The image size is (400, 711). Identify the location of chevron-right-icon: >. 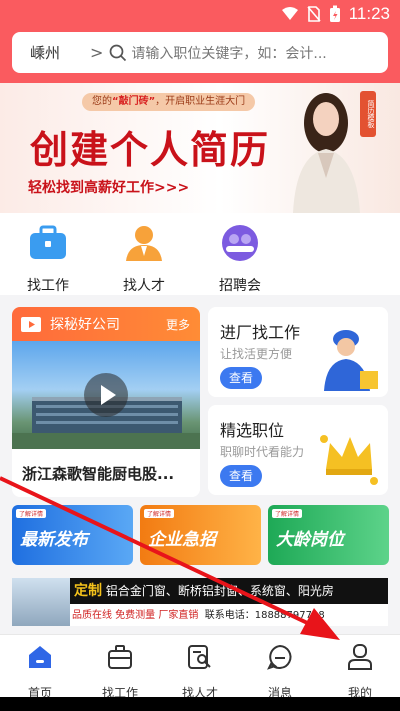
(97, 52).